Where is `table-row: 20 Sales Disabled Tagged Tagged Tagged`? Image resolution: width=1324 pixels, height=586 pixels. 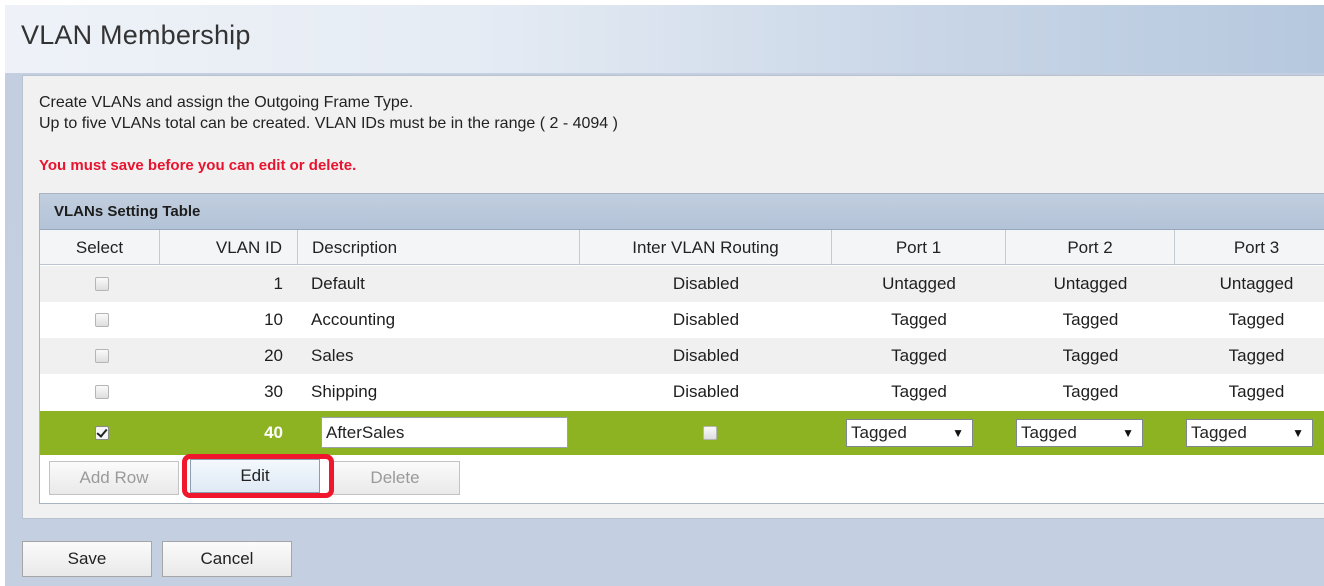 table-row: 20 Sales Disabled Tagged Tagged Tagged is located at coordinates (682, 356).